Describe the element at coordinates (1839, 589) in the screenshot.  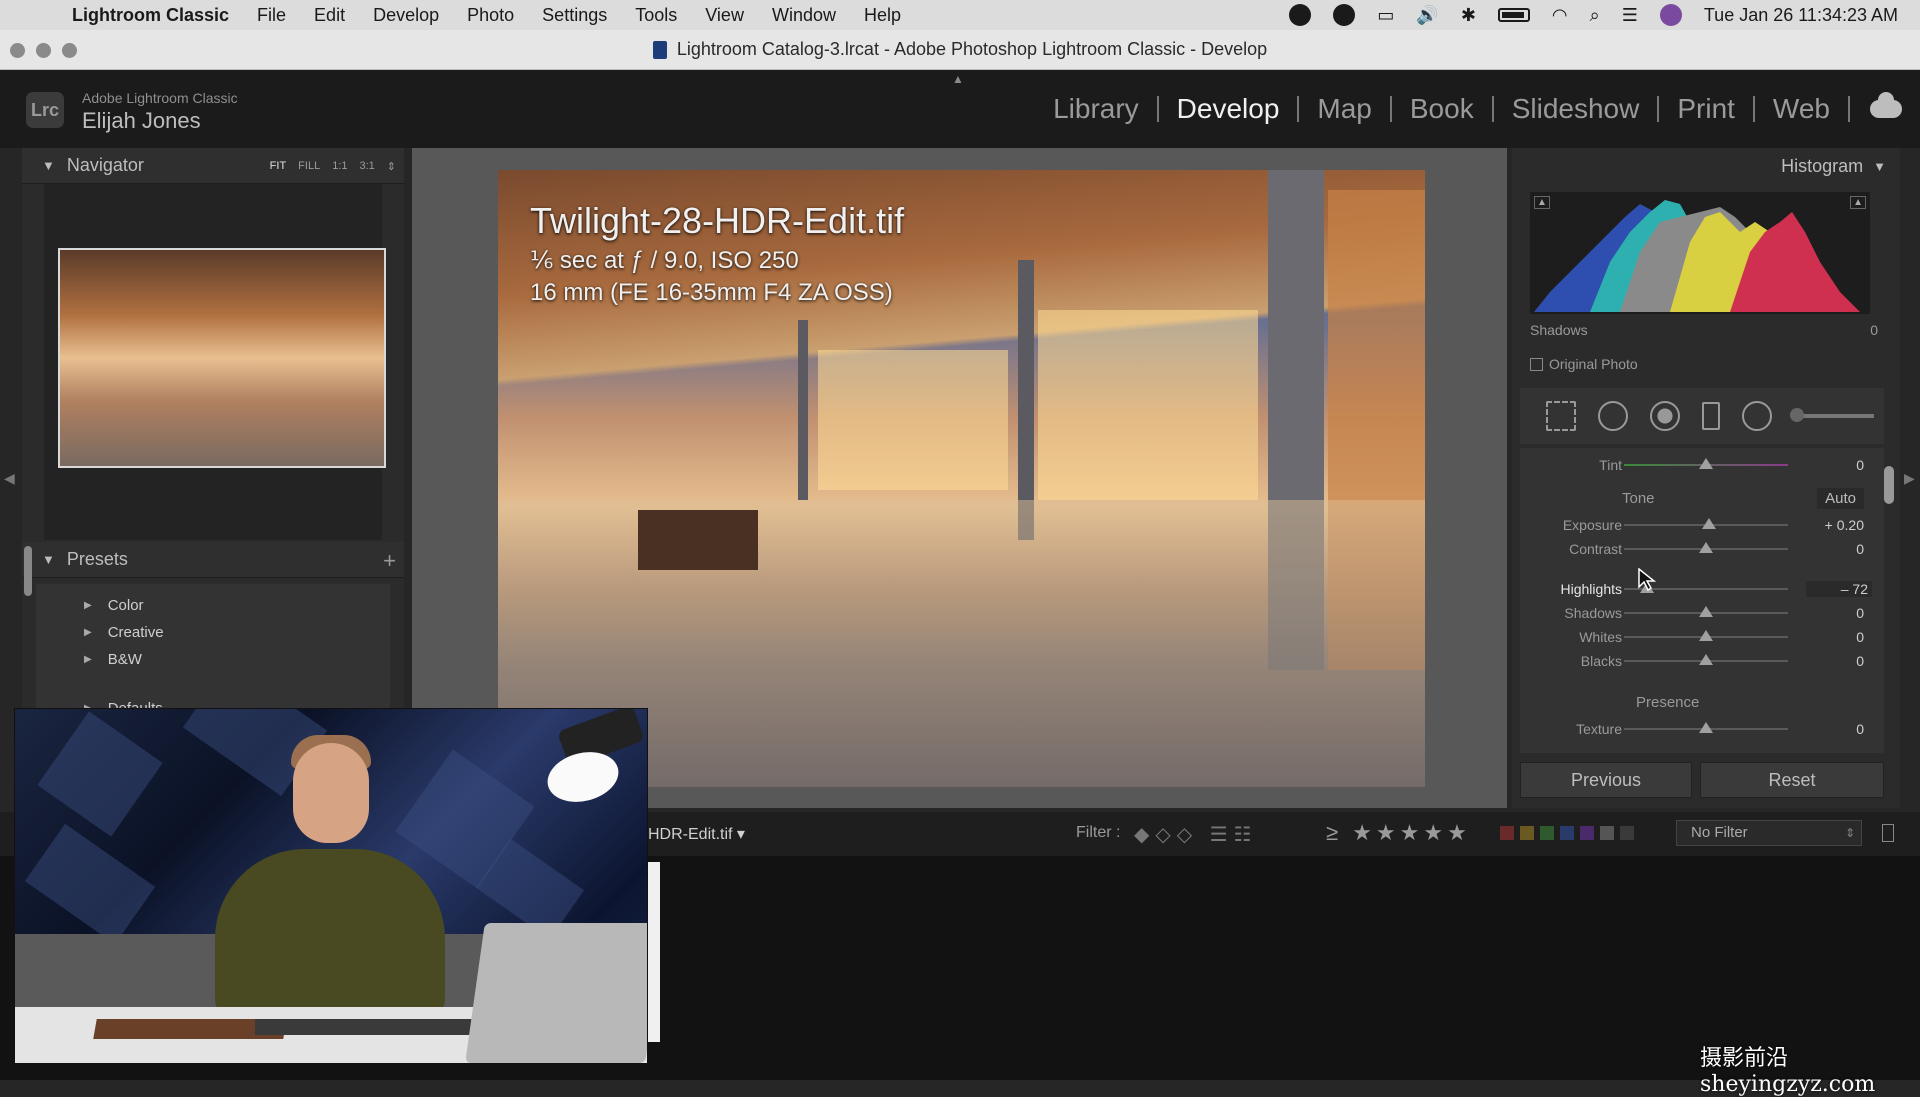
I see `slider-value: – 72` at that location.